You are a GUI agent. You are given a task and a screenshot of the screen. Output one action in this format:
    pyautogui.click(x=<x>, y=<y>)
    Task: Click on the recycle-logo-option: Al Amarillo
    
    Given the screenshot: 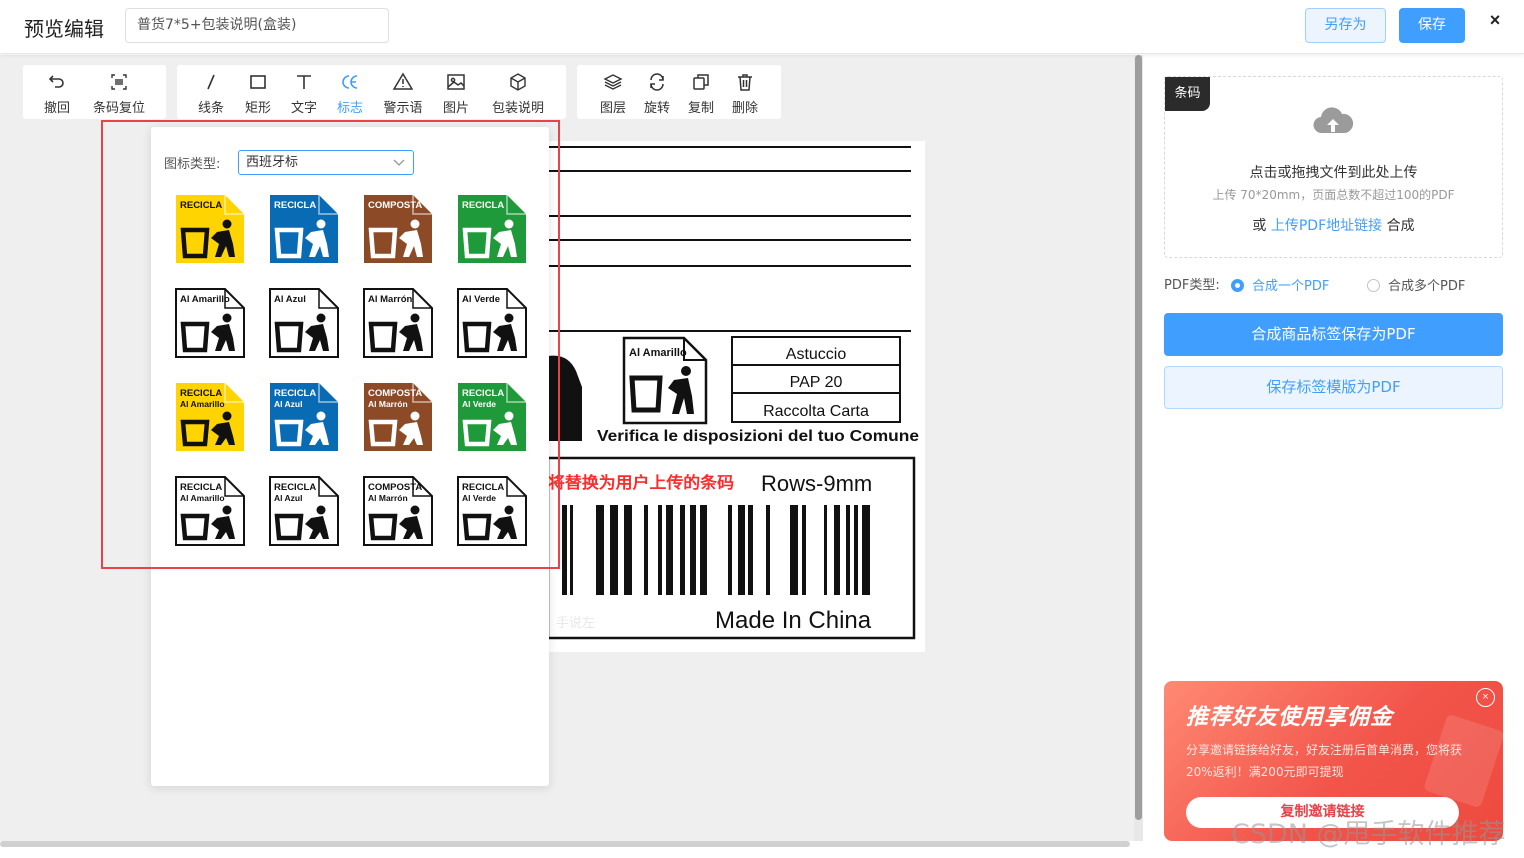 What is the action you would take?
    pyautogui.click(x=210, y=323)
    